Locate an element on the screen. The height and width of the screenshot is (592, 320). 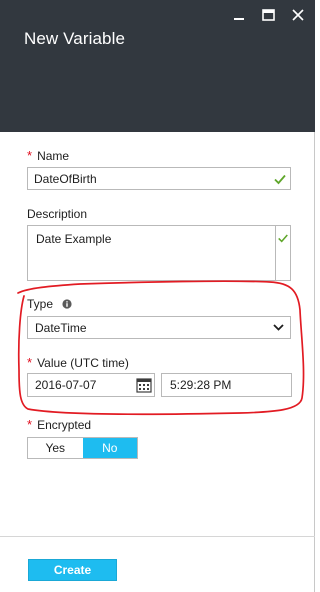
minimize-icon is located at coordinates (239, 15).